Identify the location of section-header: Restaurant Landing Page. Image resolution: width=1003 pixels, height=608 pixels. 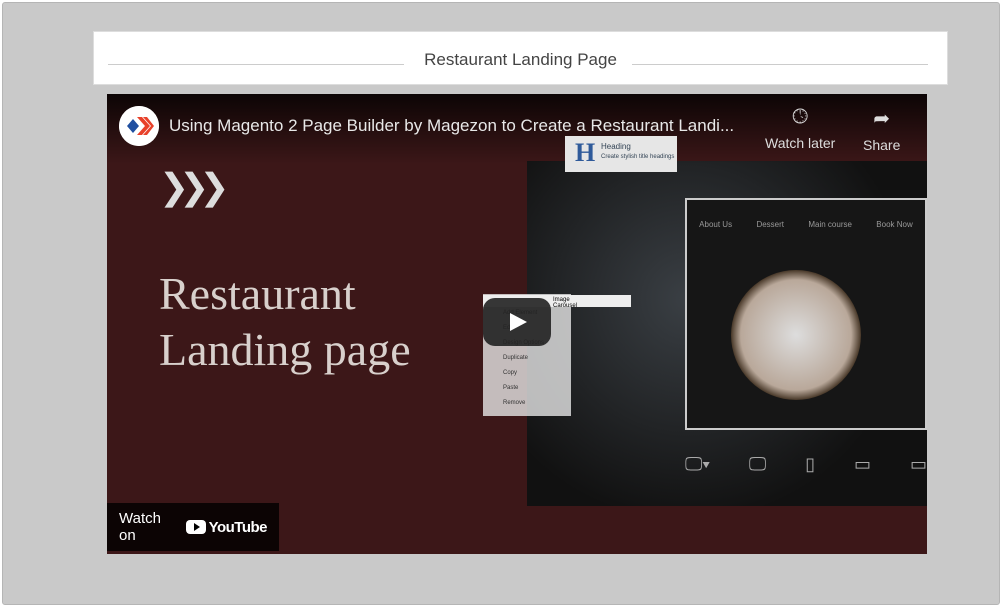
(520, 58).